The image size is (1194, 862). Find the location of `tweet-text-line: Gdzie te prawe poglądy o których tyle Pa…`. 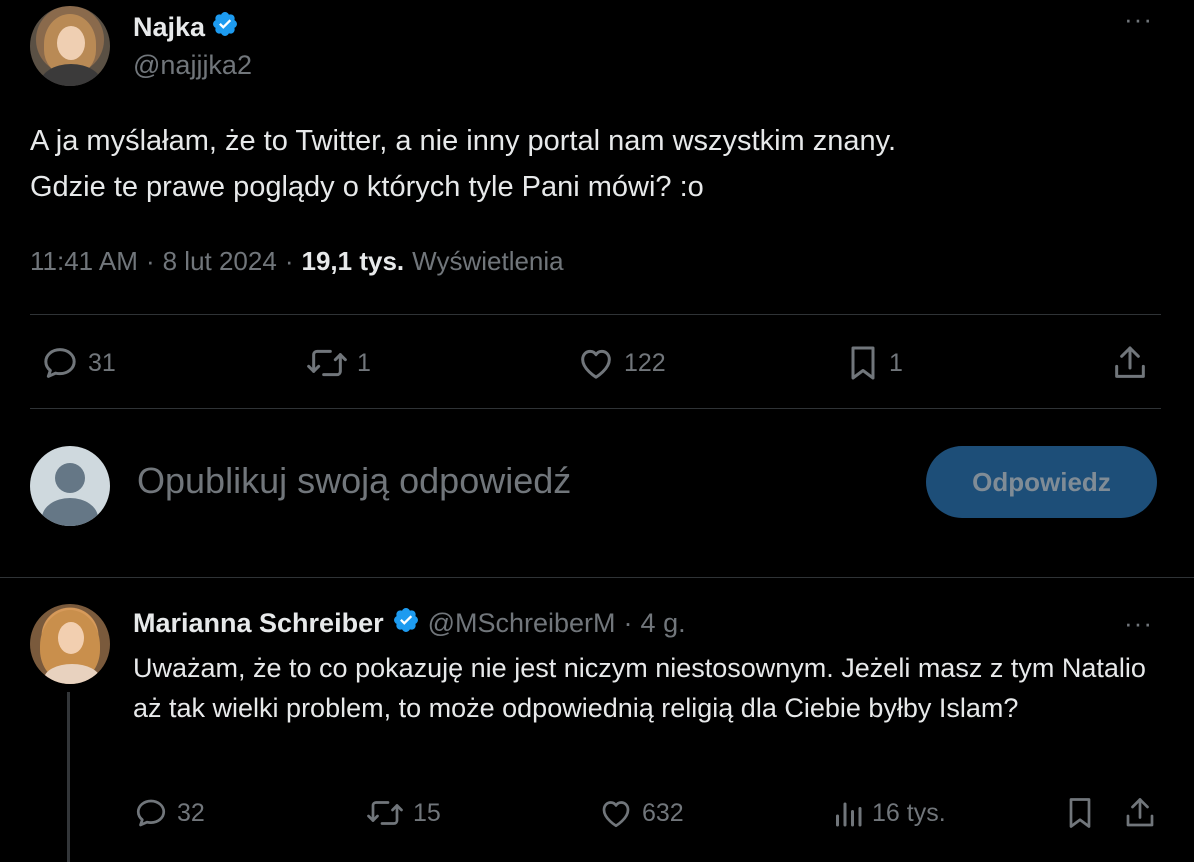

tweet-text-line: Gdzie te prawe poglądy o których tyle Pa… is located at coordinates (367, 187).